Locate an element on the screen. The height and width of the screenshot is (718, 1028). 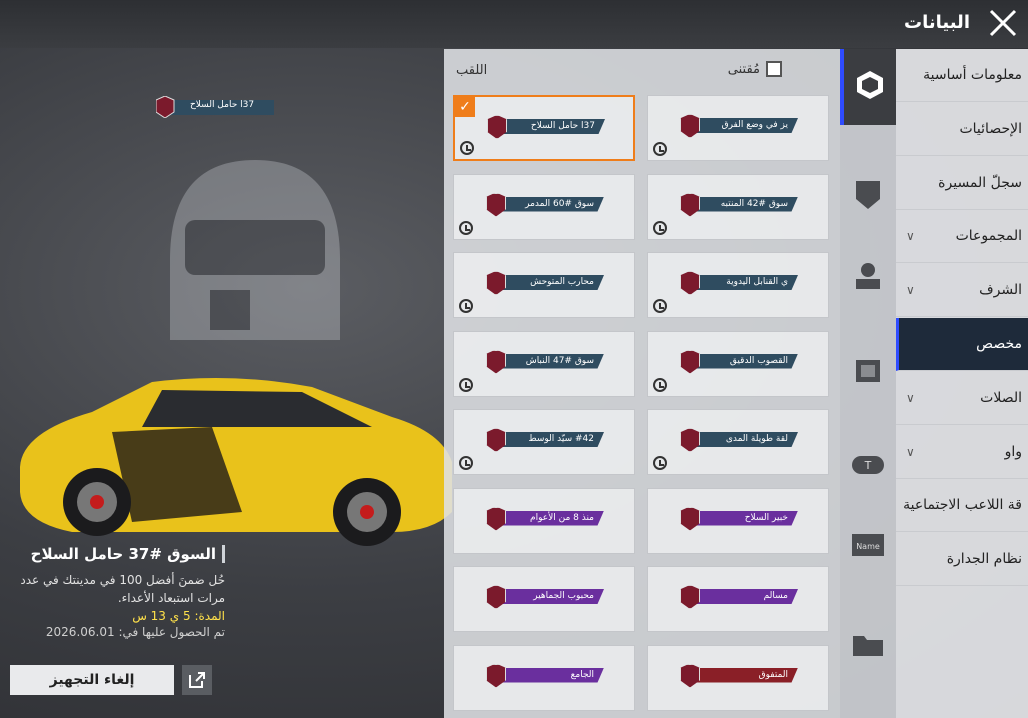
shield-icon is located at coordinates (868, 197).